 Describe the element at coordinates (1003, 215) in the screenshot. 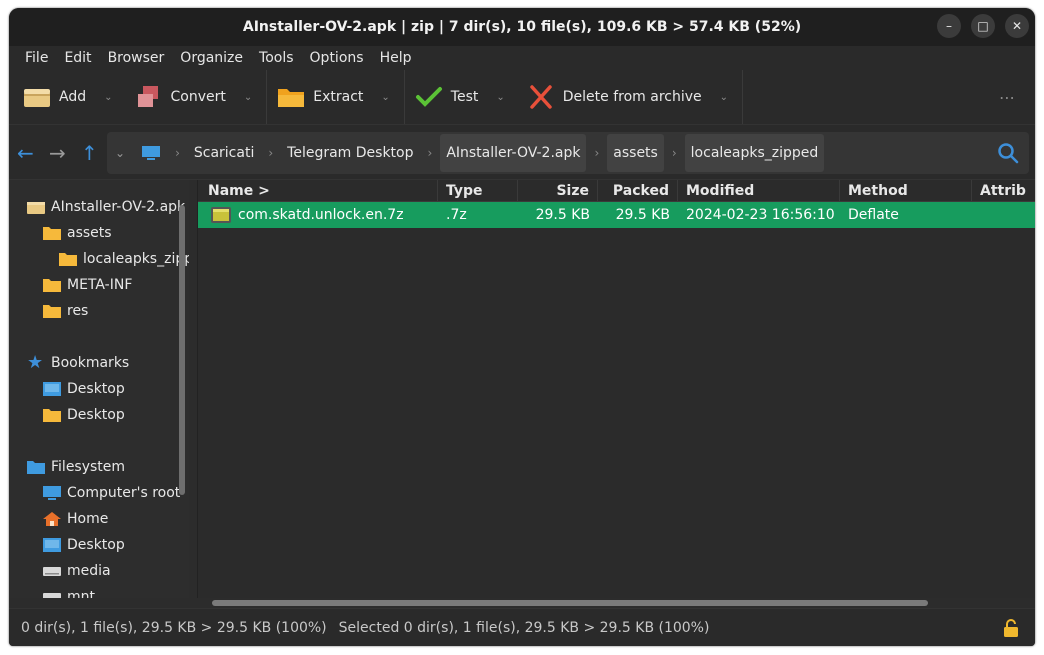

I see `cell-attrib` at that location.